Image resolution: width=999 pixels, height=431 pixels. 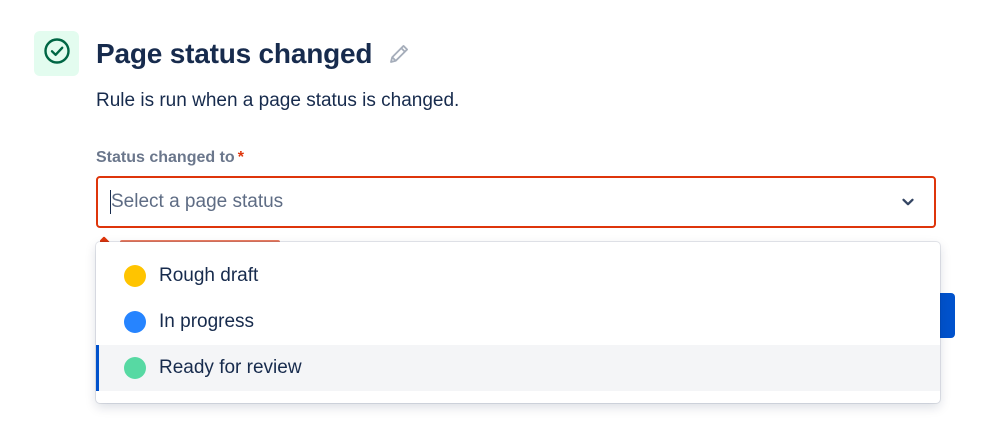 What do you see at coordinates (240, 157) in the screenshot?
I see `required-marker: *` at bounding box center [240, 157].